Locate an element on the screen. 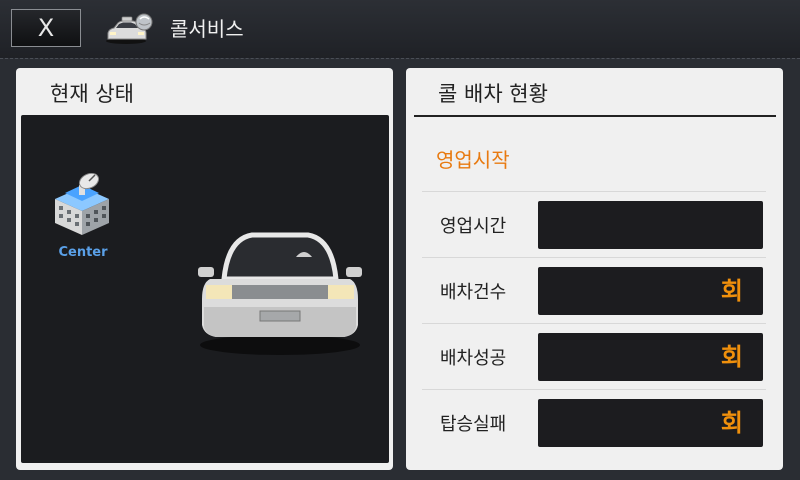 The image size is (800, 480). boarding-failure-value: 회 is located at coordinates (650, 423).